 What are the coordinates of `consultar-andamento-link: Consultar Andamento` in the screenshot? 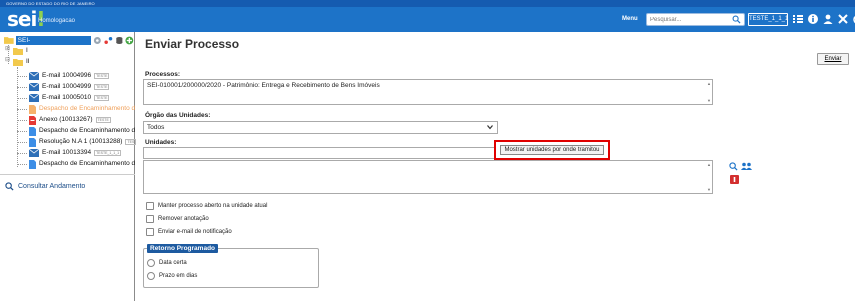 It's located at (45, 186).